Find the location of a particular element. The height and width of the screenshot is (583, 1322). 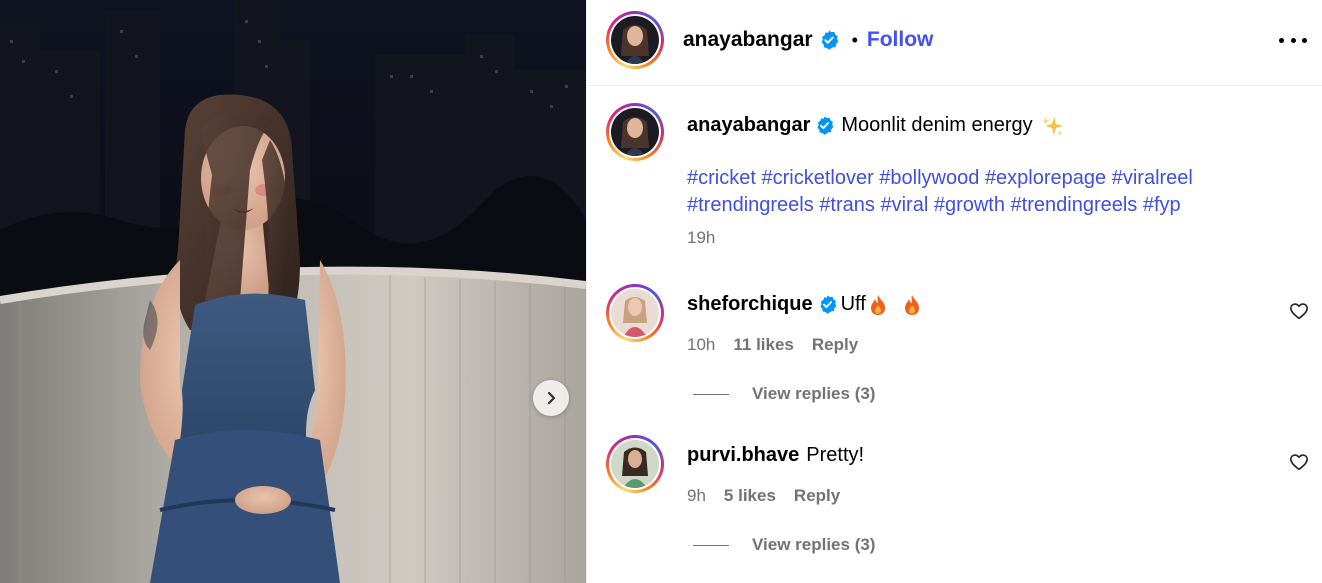

follow-button: Follow is located at coordinates (900, 40).